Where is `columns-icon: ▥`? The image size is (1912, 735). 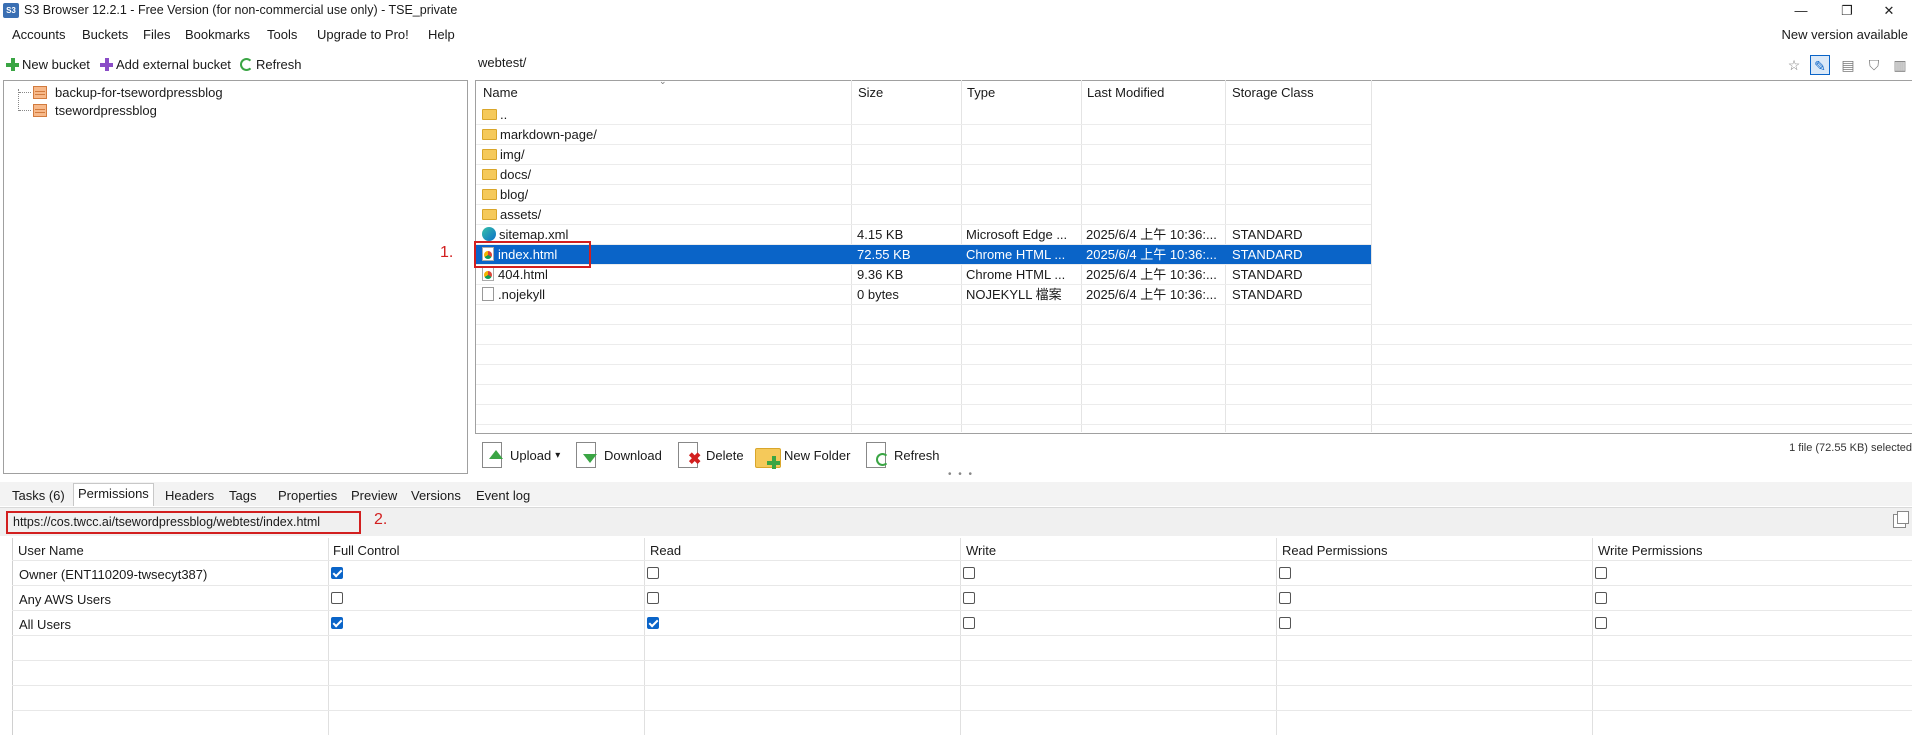
columns-icon: ▥ is located at coordinates (1900, 65).